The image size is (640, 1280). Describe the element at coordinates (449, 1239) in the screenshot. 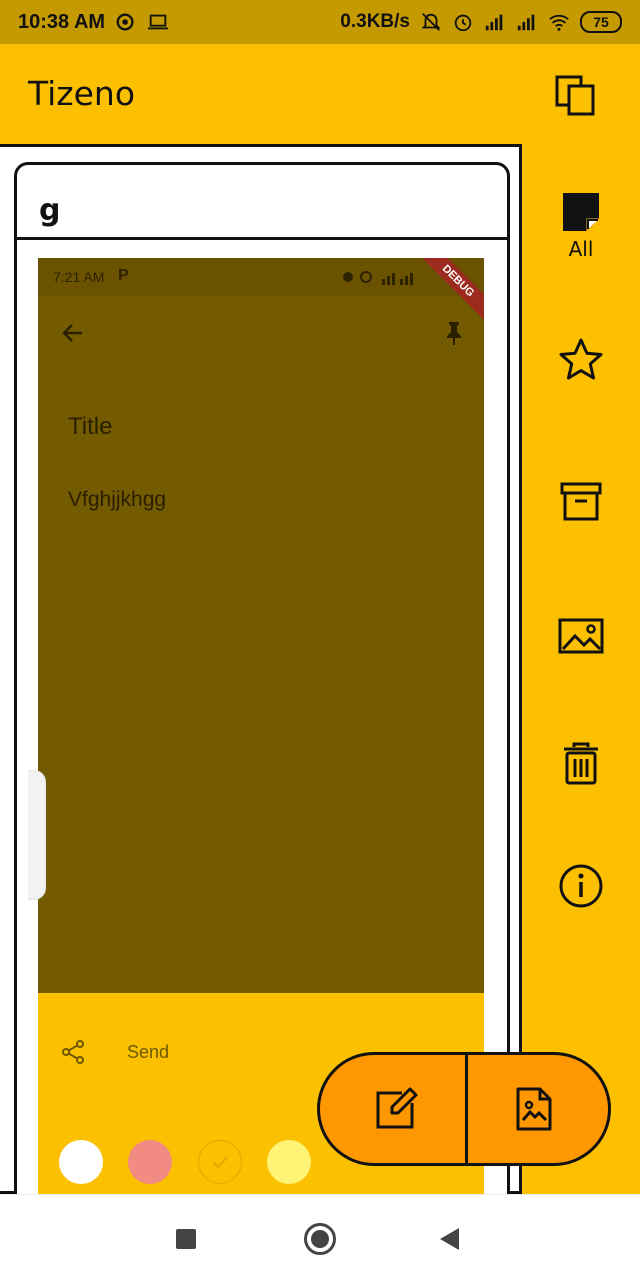

I see `back-button` at that location.